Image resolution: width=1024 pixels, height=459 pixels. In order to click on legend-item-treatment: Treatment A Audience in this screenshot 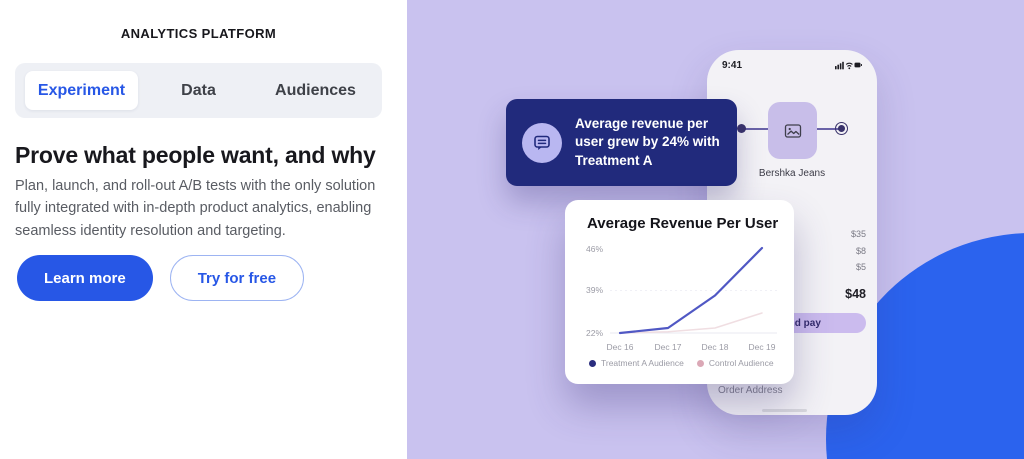, I will do `click(636, 363)`.